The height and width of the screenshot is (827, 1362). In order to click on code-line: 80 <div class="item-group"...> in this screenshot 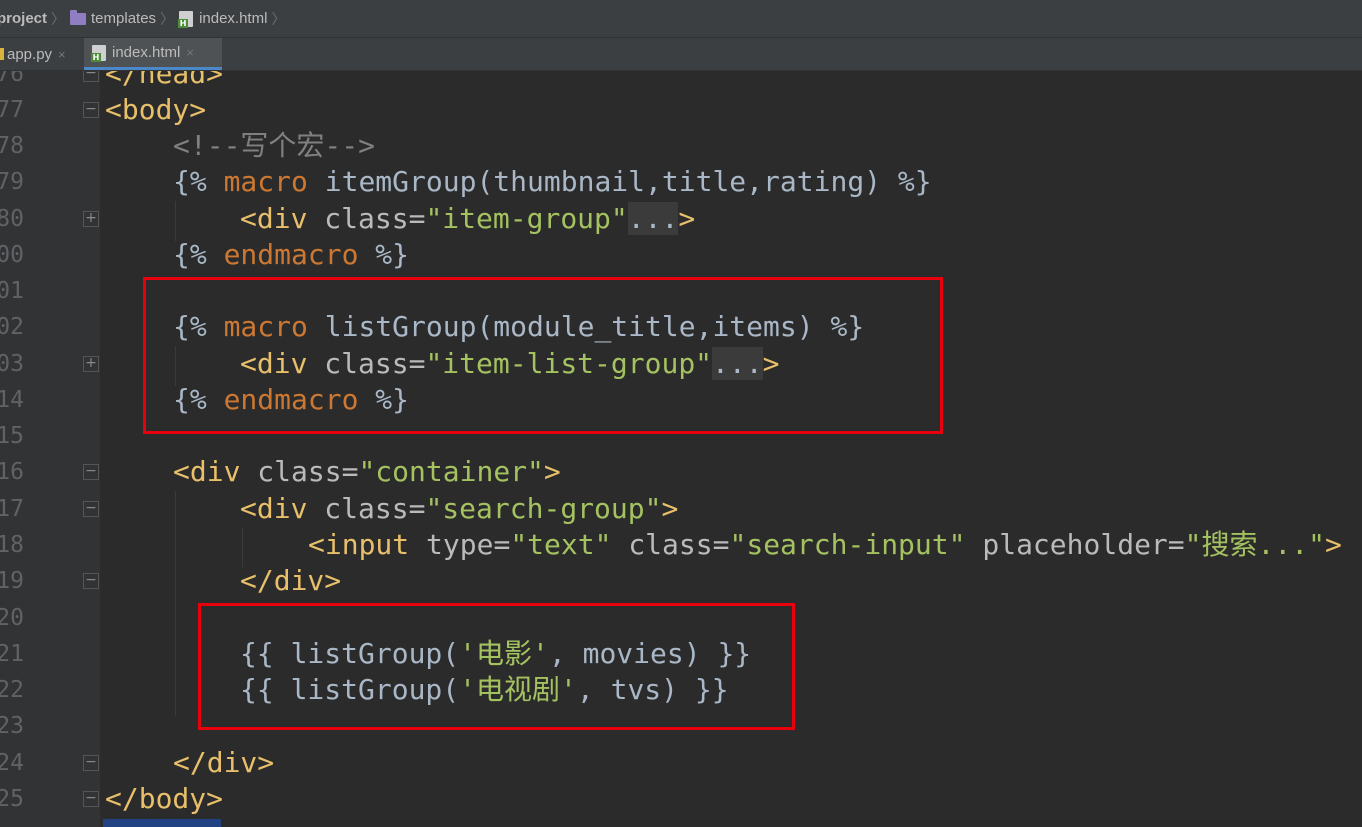, I will do `click(681, 219)`.